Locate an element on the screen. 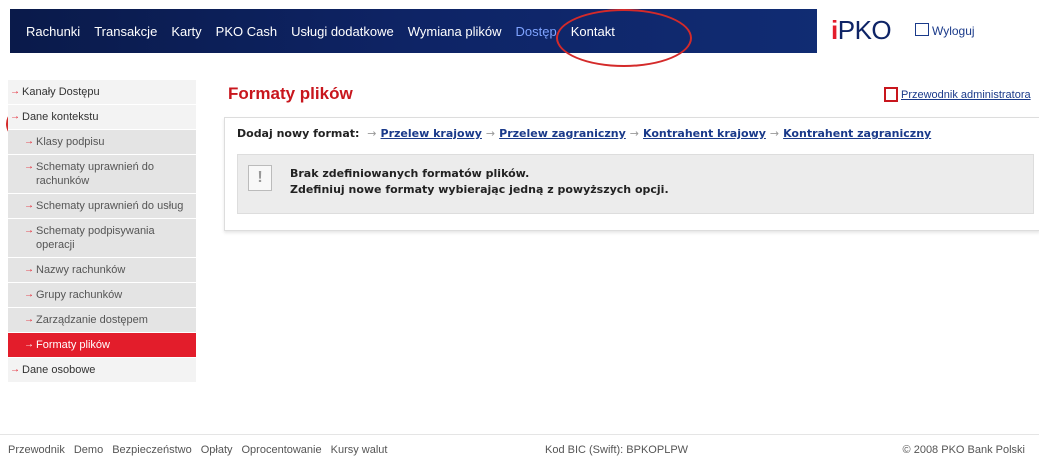  sidebar-item-5: → Schematy podpisywania operacji is located at coordinates (102, 238).